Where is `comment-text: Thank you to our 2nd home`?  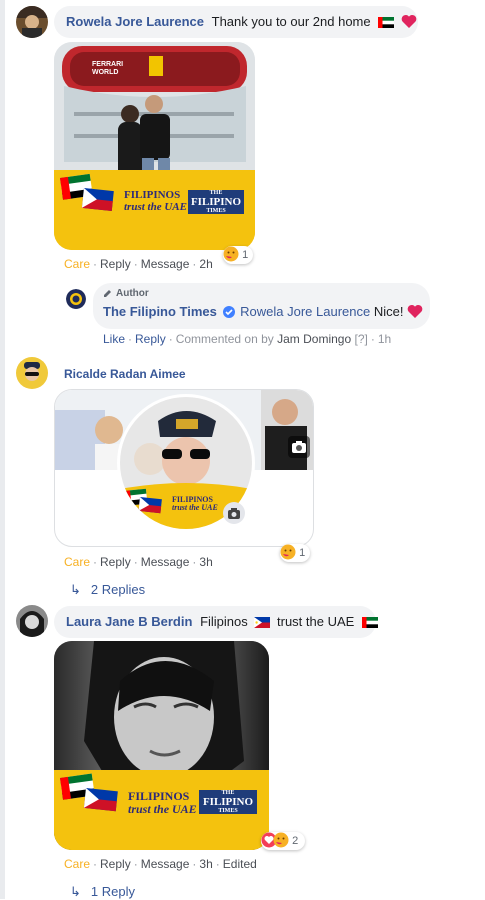 comment-text: Thank you to our 2nd home is located at coordinates (291, 21).